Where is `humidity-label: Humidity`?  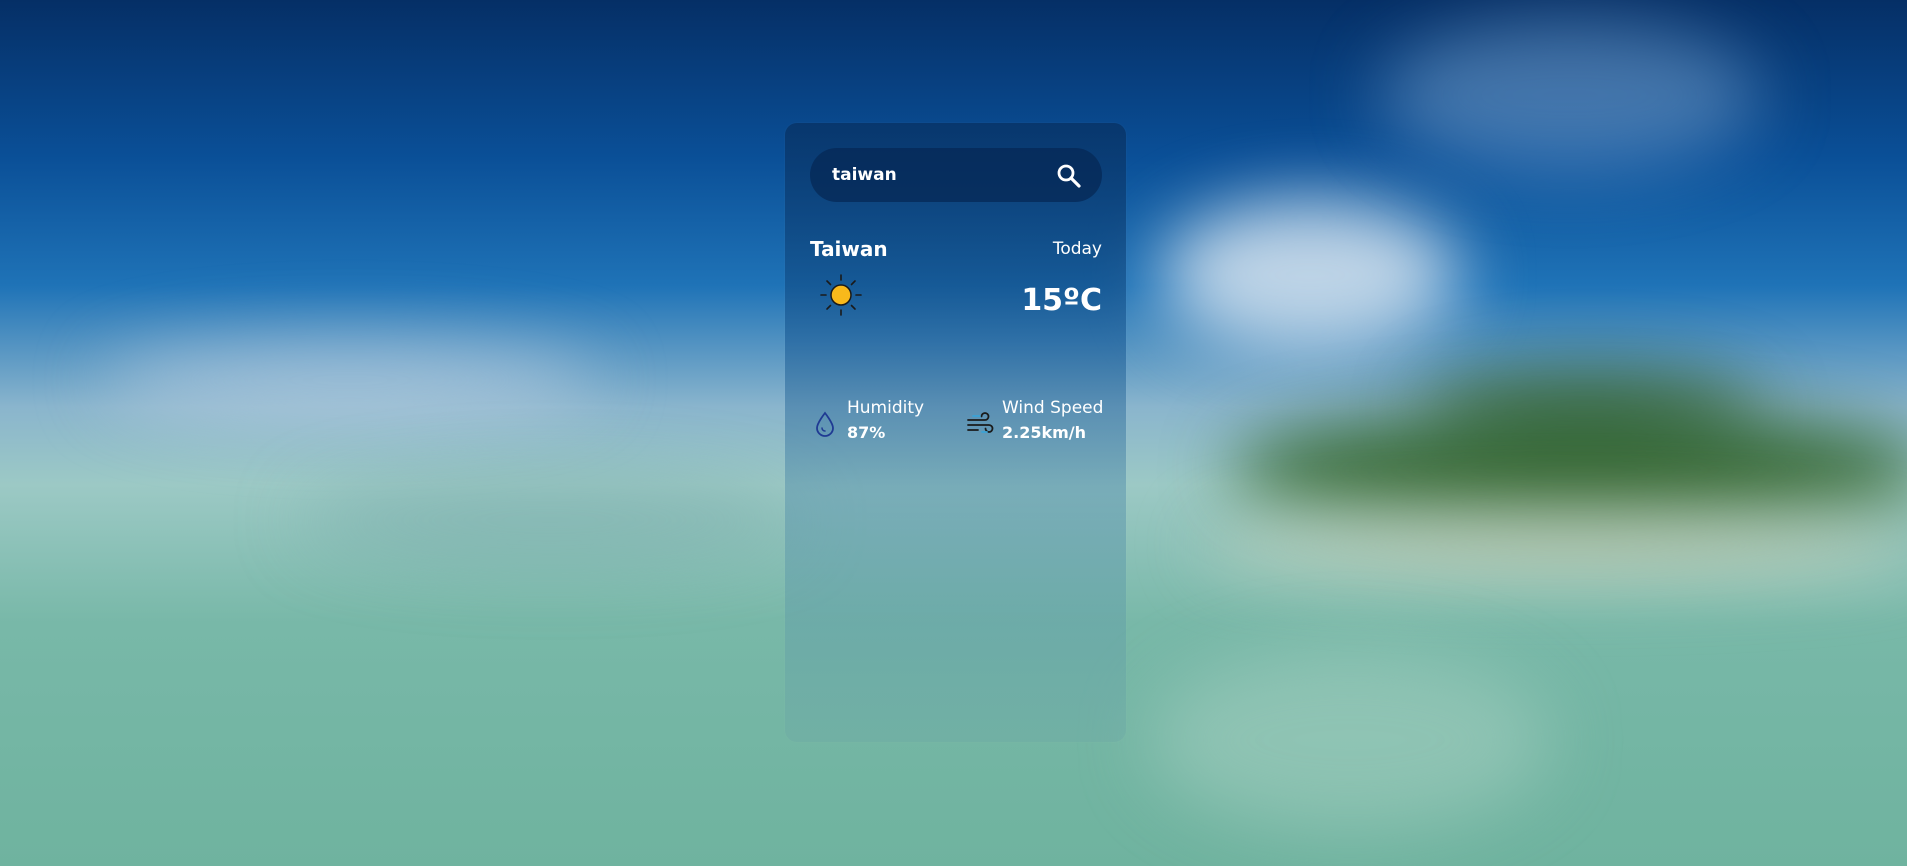 humidity-label: Humidity is located at coordinates (886, 408).